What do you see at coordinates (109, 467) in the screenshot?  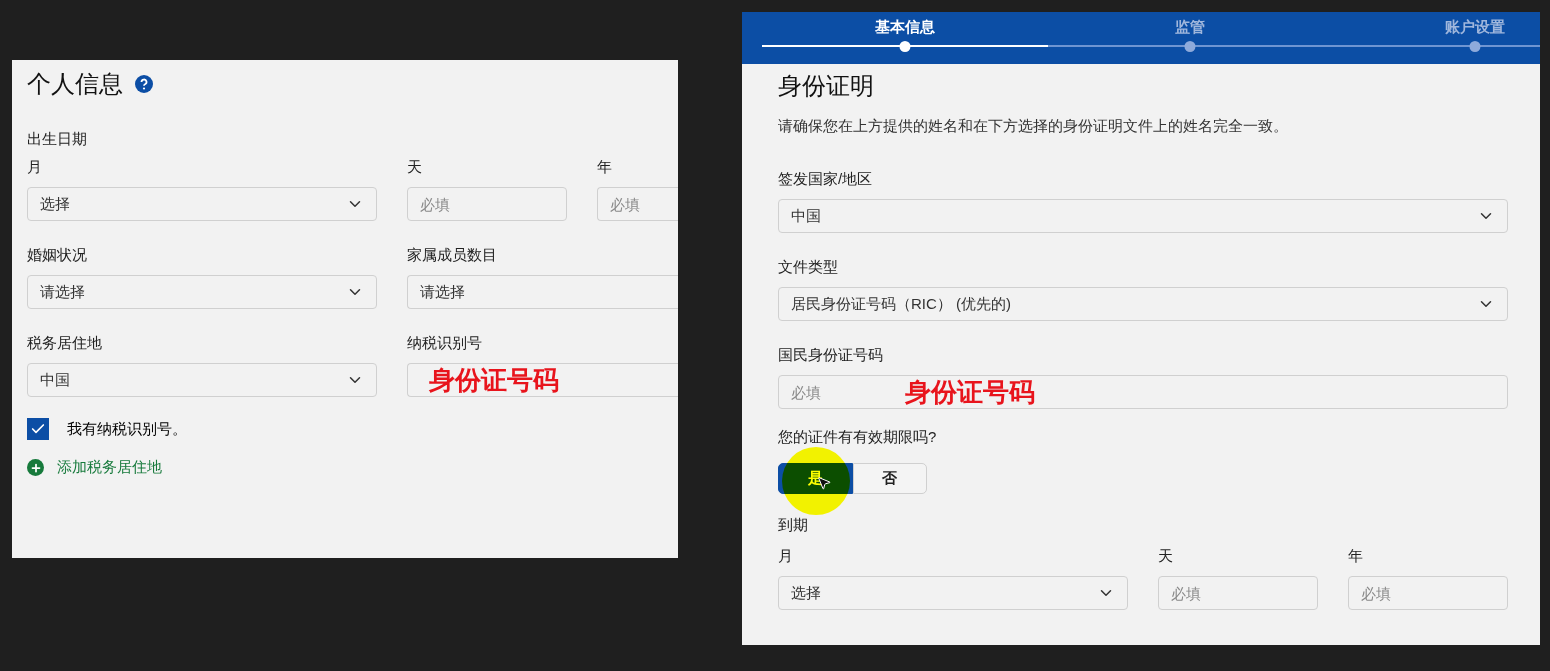 I see `add-link: 添加税务居住地` at bounding box center [109, 467].